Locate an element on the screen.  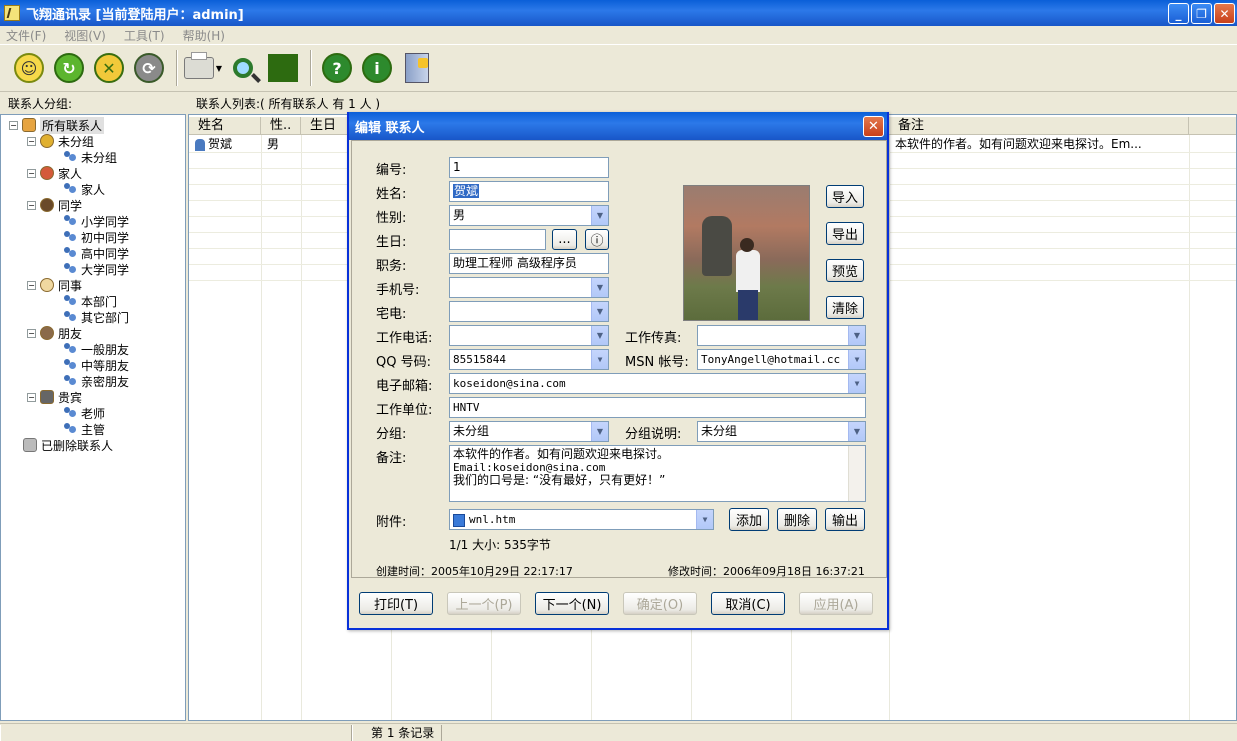
tree-subgroup: 亲密朋友 is located at coordinates (93, 381).